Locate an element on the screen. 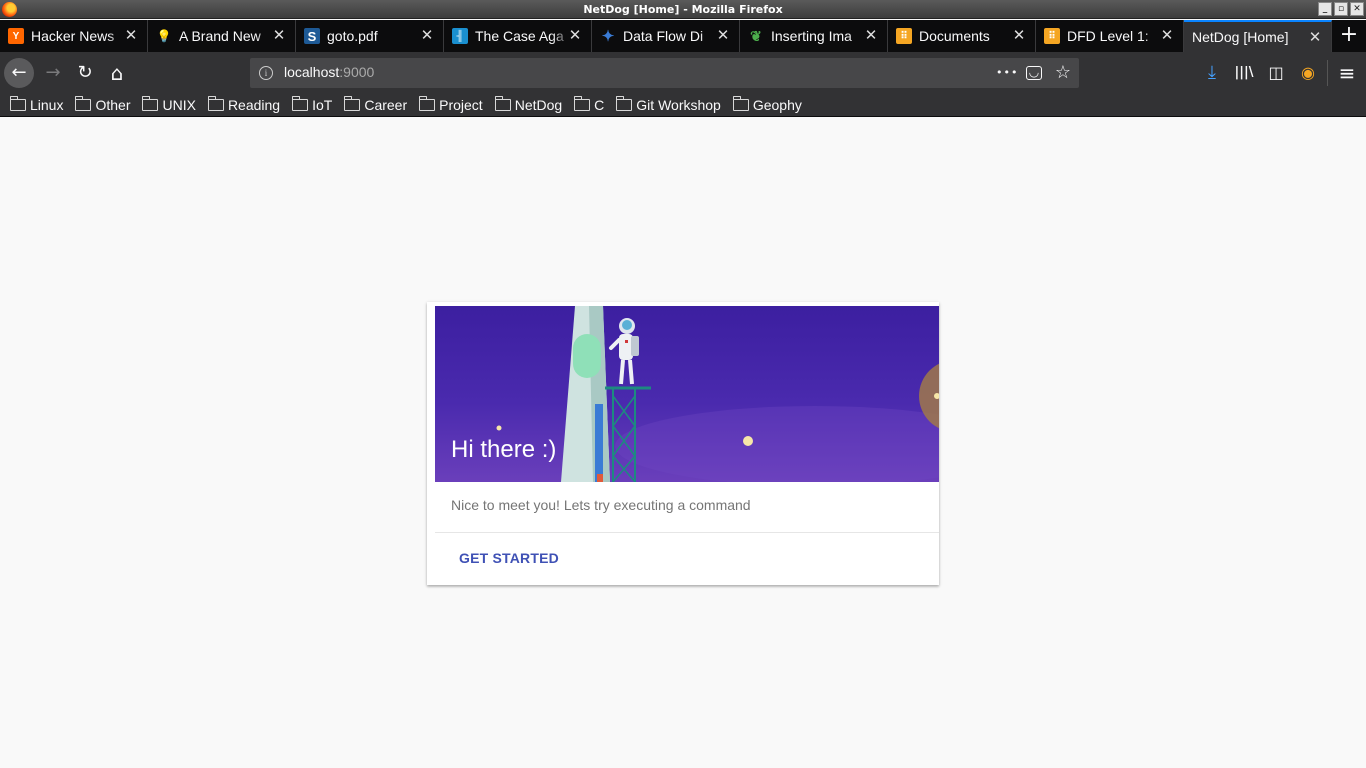  tab-dfd-level-1: ⠿ DFD Level 1: ✕ is located at coordinates (1110, 36).